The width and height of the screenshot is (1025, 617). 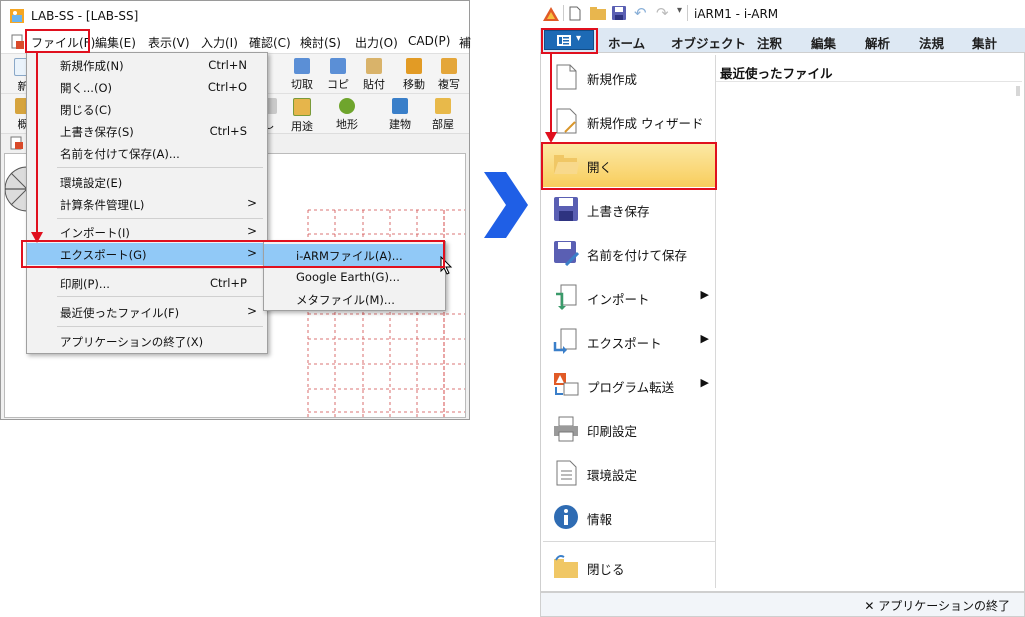 I want to click on menu-item-new: 新規作成(N) Ctrl+N, so click(x=147, y=65).